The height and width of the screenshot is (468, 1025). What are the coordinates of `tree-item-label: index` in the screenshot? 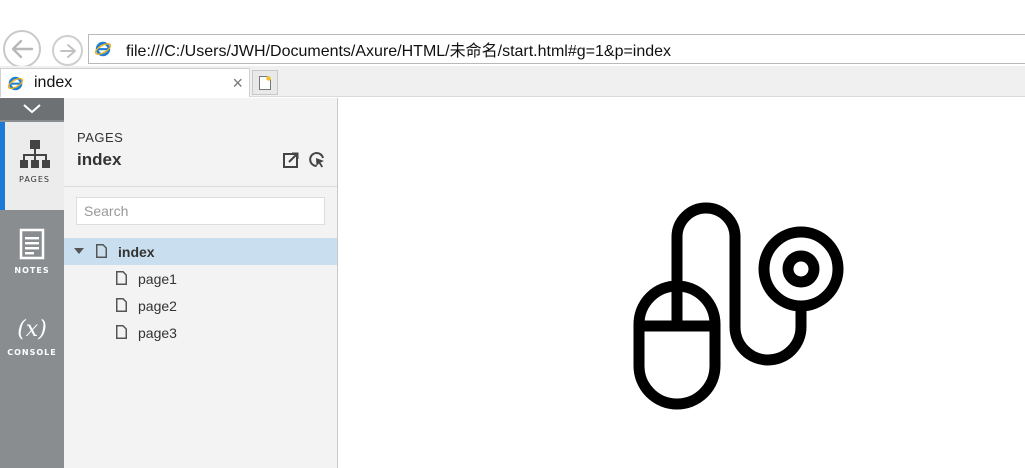 It's located at (136, 252).